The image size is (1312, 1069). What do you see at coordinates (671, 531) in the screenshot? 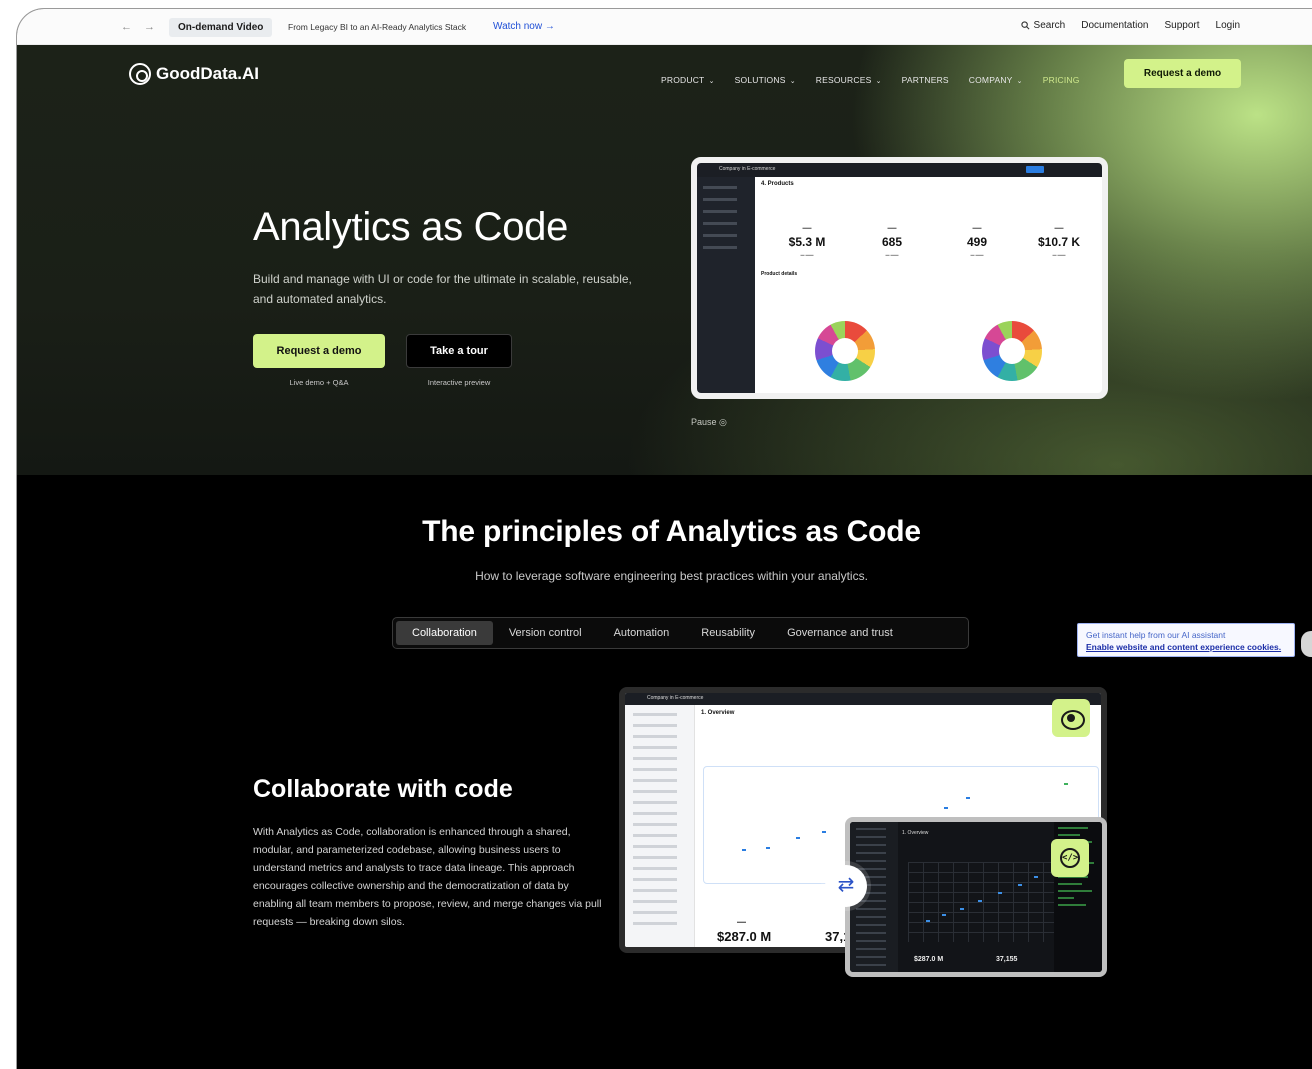
I see `principles-title: The principles of Analytics as Code` at bounding box center [671, 531].